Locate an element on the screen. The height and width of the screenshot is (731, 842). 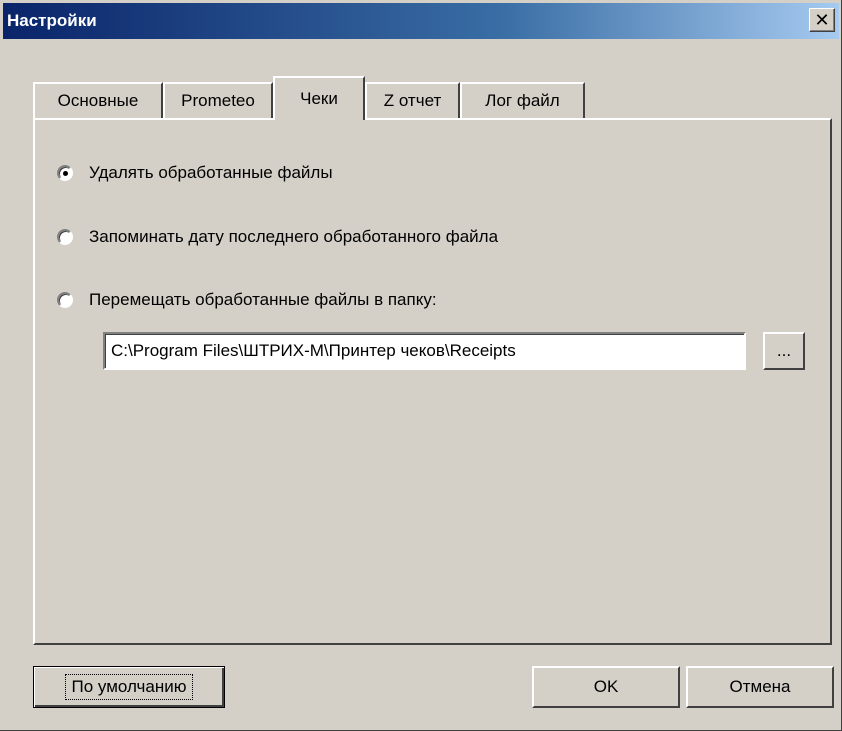
defaults-button: По умолчанию is located at coordinates (129, 687).